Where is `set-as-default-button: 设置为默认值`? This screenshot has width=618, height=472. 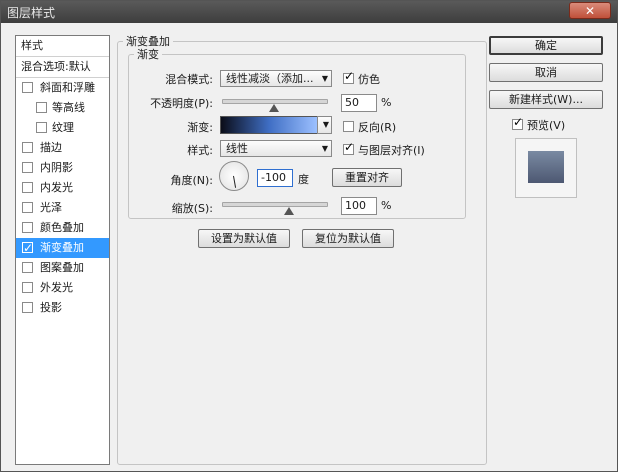 set-as-default-button: 设置为默认值 is located at coordinates (244, 238).